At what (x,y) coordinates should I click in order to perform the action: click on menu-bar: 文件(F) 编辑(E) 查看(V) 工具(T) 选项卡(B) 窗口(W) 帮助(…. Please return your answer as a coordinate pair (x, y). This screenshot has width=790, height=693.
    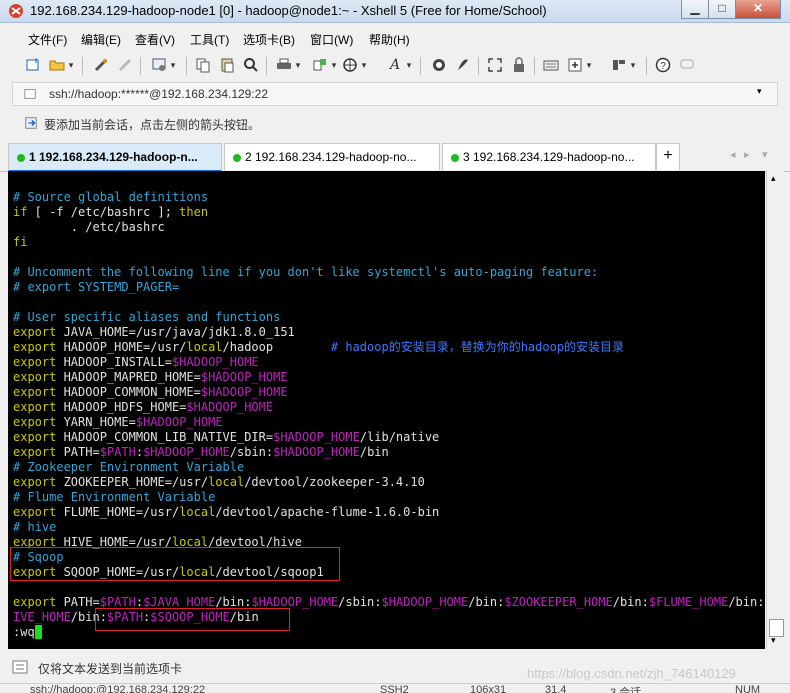
    Looking at the image, I should click on (395, 38).